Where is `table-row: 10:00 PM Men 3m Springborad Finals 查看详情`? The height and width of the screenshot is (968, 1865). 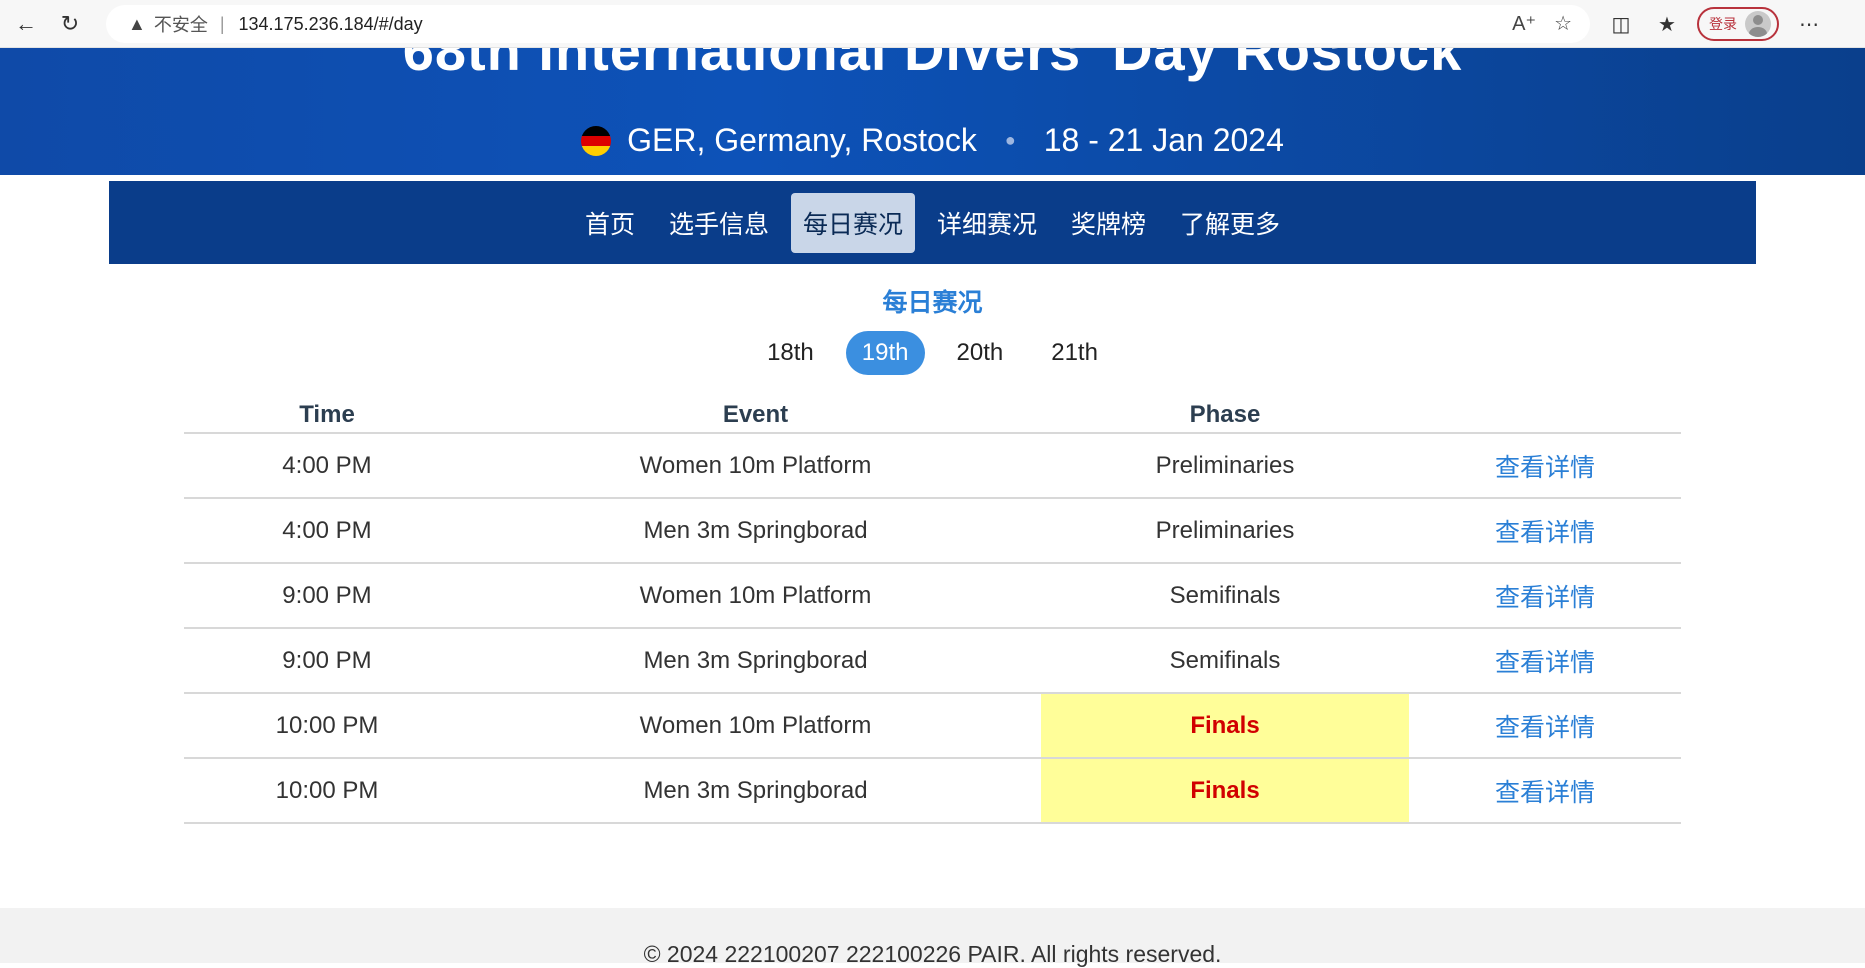
table-row: 10:00 PM Men 3m Springborad Finals 查看详情 is located at coordinates (932, 791).